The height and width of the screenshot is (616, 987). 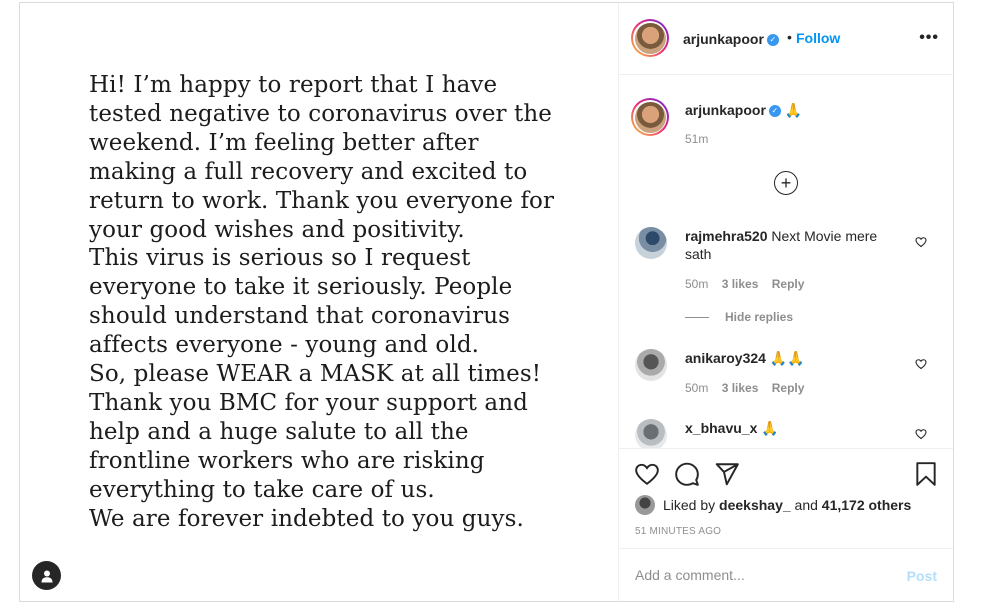 What do you see at coordinates (262, 489) in the screenshot?
I see `image-text-line: everything to take care of us.` at bounding box center [262, 489].